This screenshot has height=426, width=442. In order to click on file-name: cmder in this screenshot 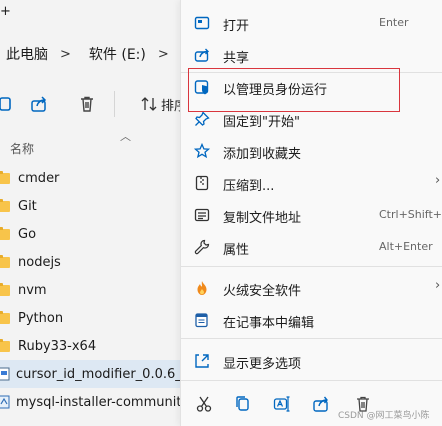, I will do `click(39, 178)`.